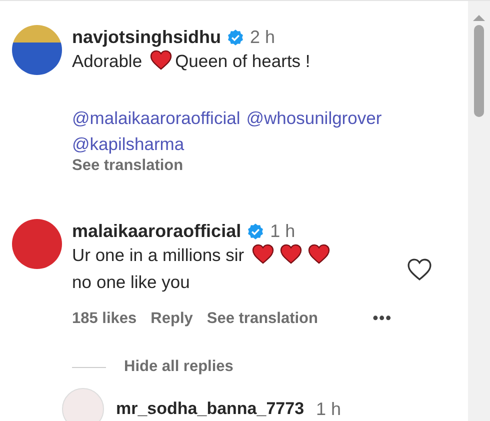  I want to click on mention-link: @kapilsharma, so click(128, 144).